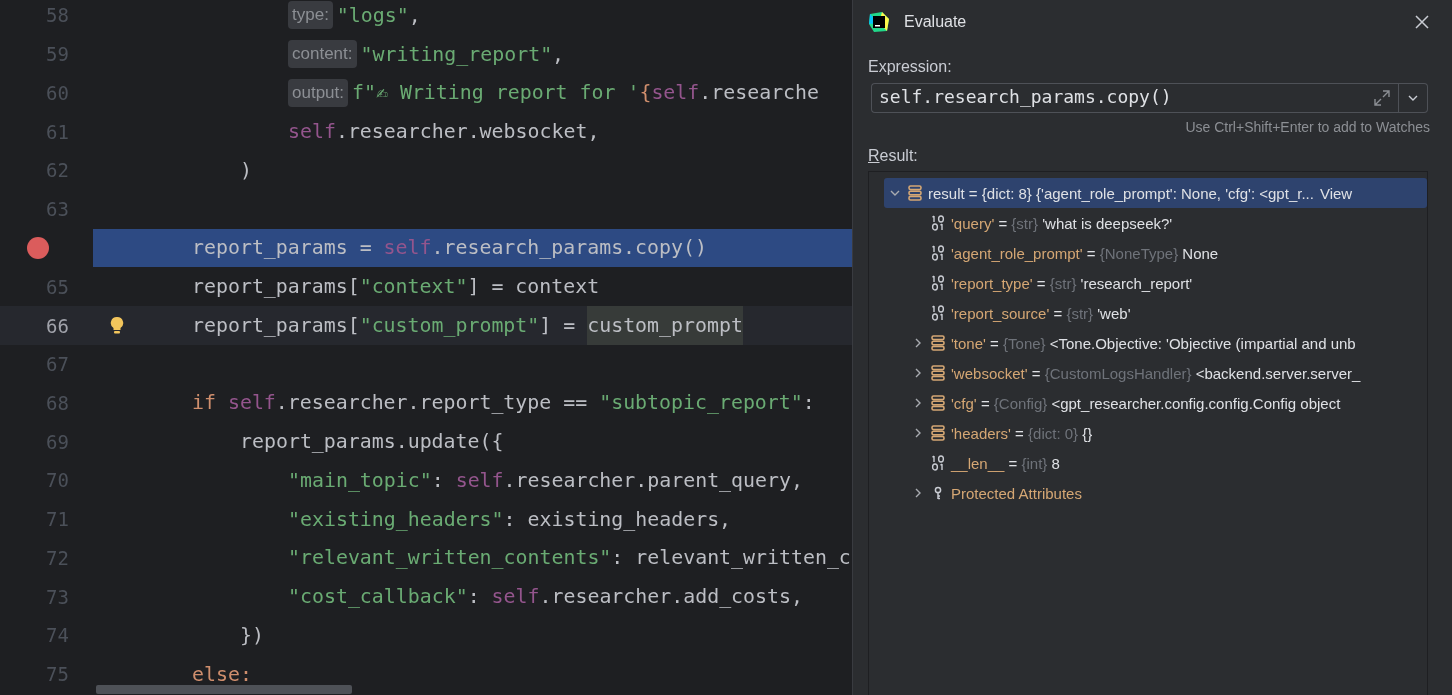 The width and height of the screenshot is (1452, 695). I want to click on variable-text: 'tone' = {Tone} <Tone.Objective: 'Objective (impartial and unb, so click(1153, 343).